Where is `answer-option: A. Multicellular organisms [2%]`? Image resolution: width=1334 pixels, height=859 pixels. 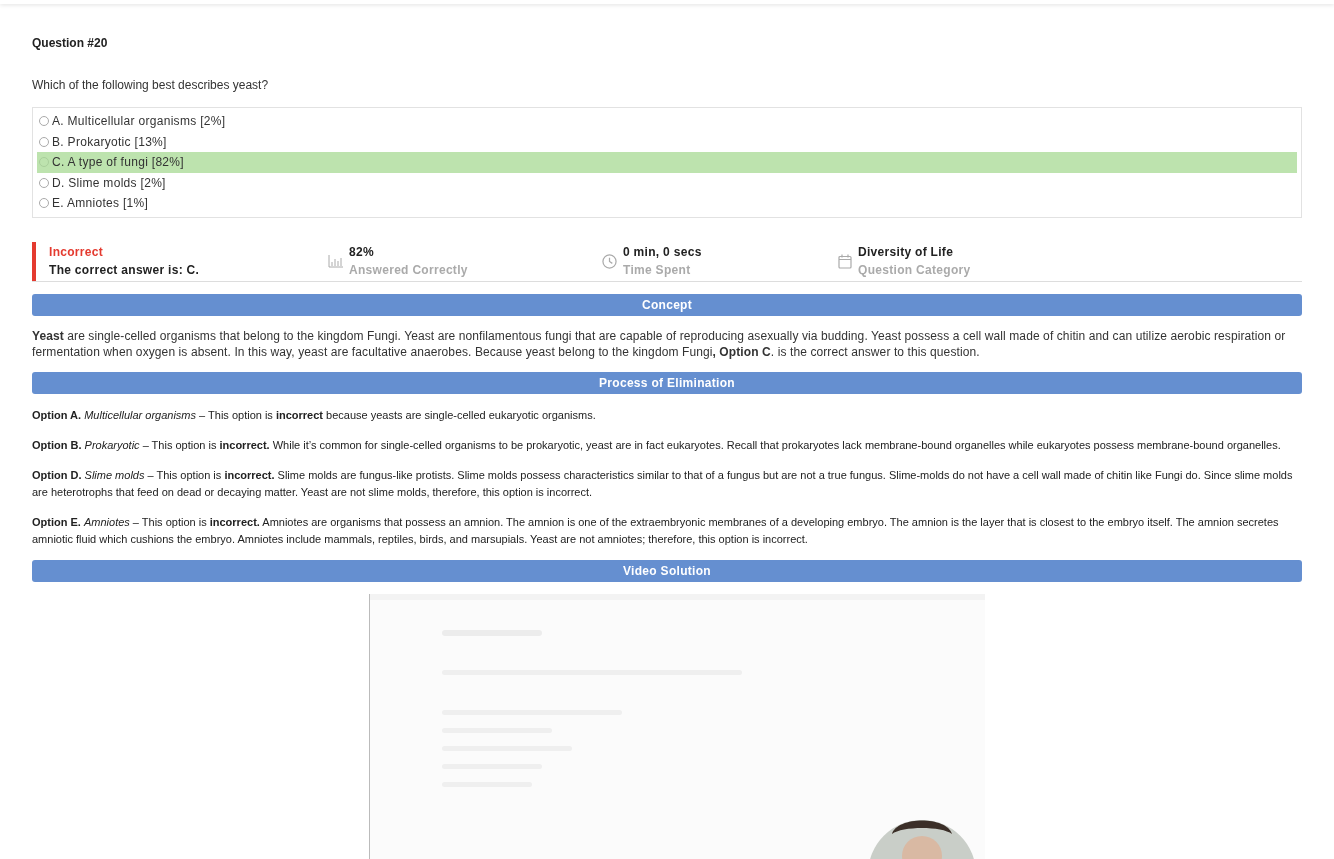
answer-option: A. Multicellular organisms [2%] is located at coordinates (667, 121).